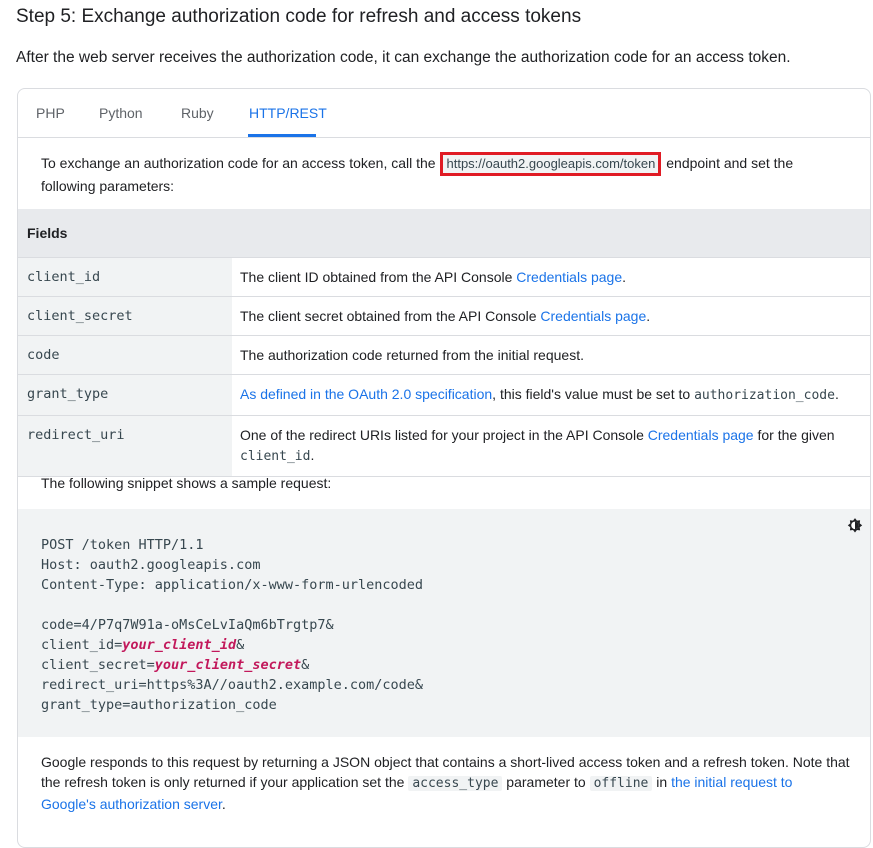 The height and width of the screenshot is (848, 873). What do you see at coordinates (794, 434) in the screenshot?
I see `desc-after: for the given` at bounding box center [794, 434].